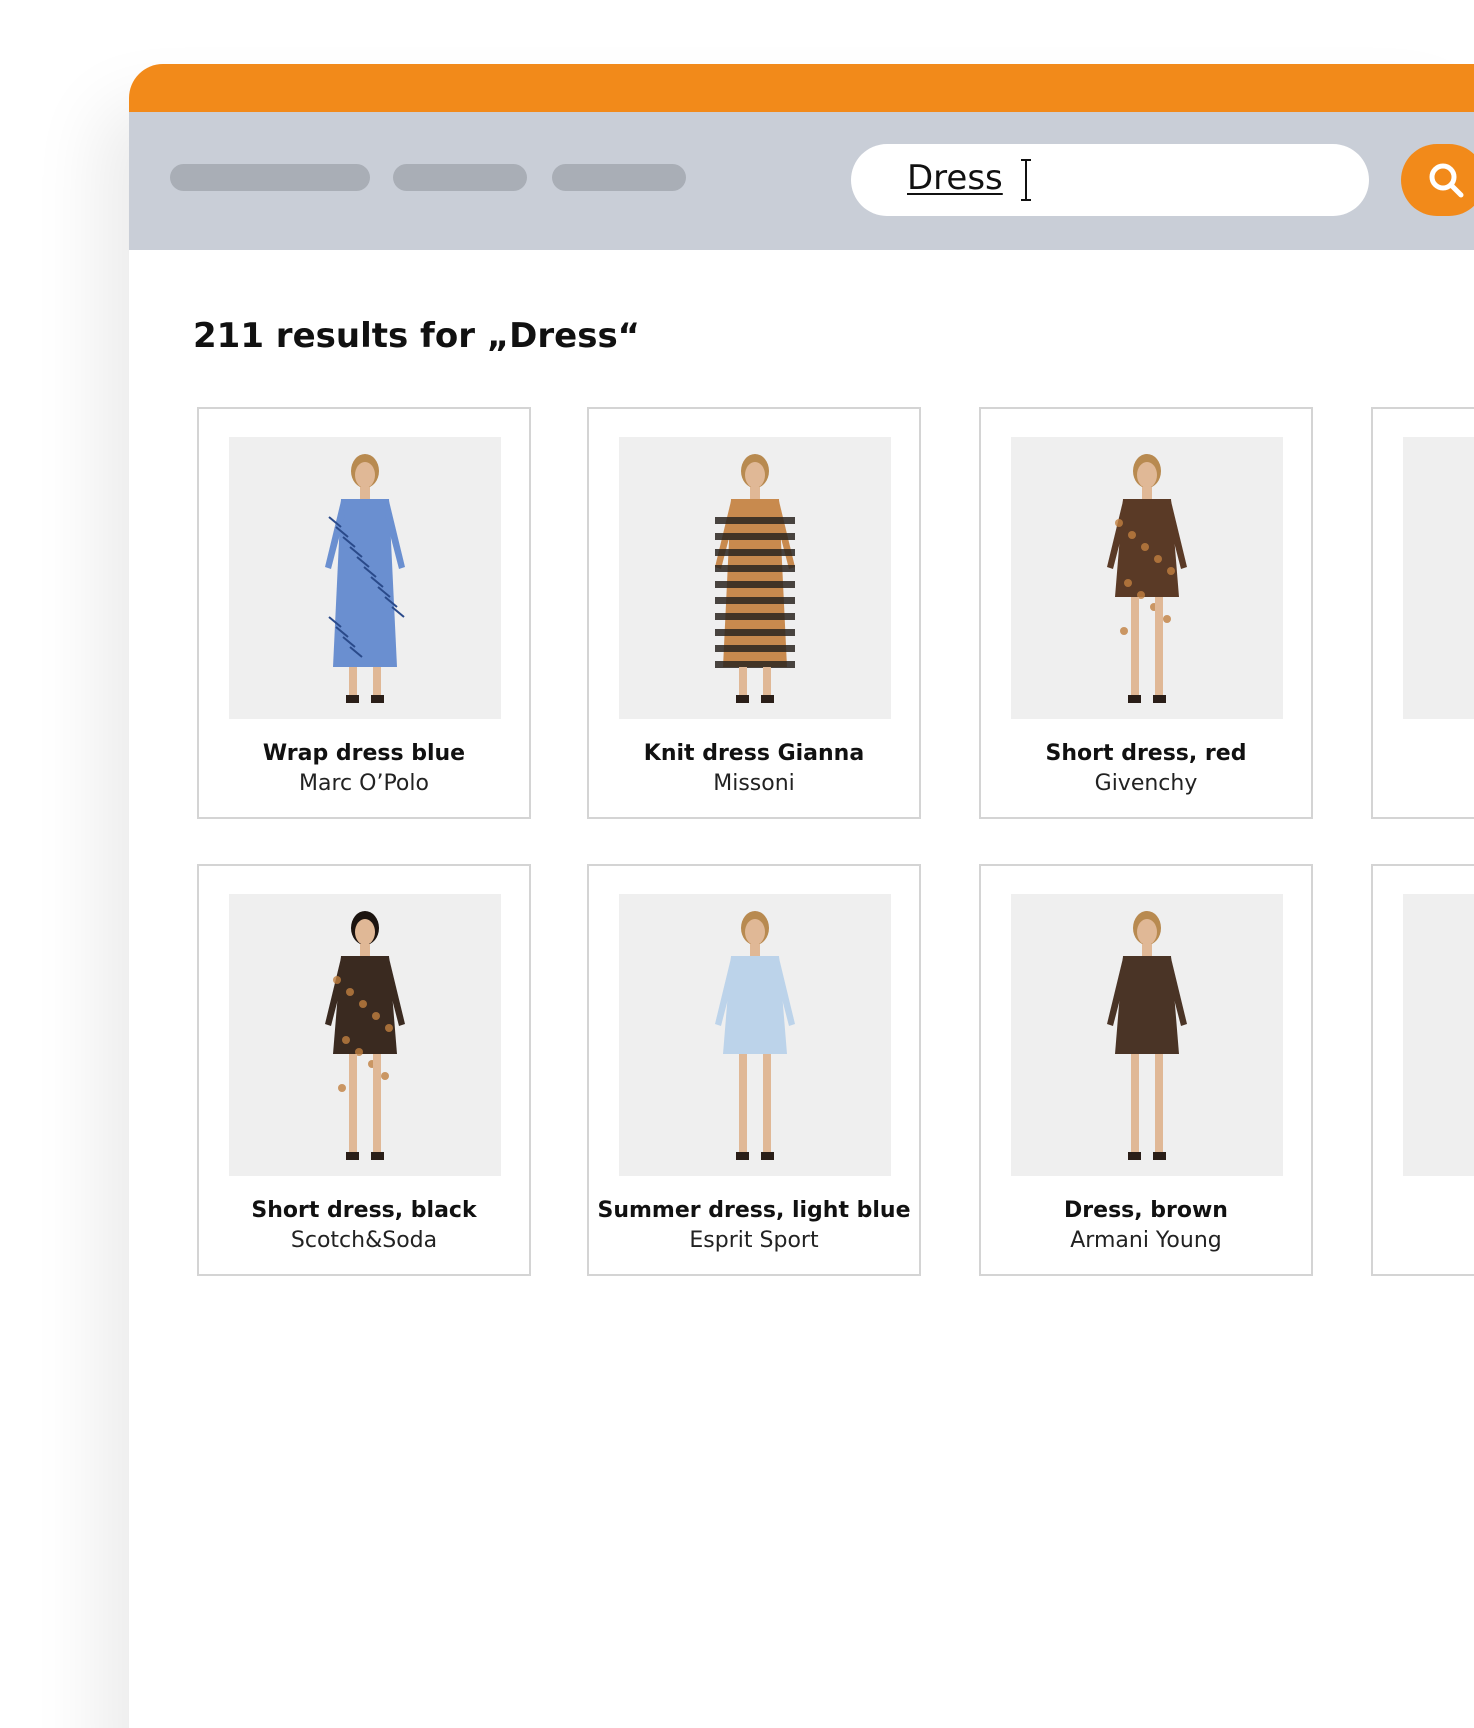 The width and height of the screenshot is (1474, 1728). Describe the element at coordinates (417, 336) in the screenshot. I see `results-heading: 211 results for „Dress“` at that location.